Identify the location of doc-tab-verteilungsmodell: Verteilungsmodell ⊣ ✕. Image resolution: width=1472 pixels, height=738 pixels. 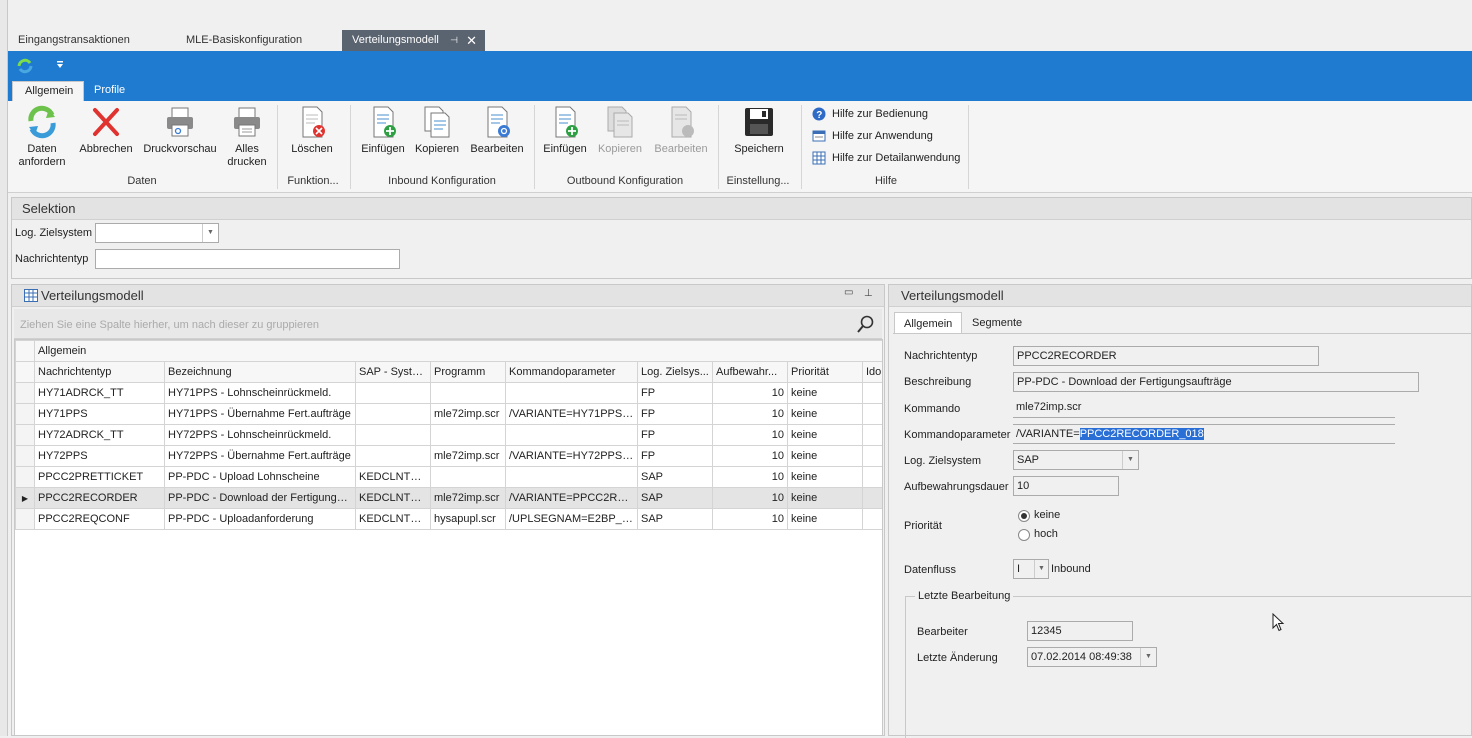
(413, 40).